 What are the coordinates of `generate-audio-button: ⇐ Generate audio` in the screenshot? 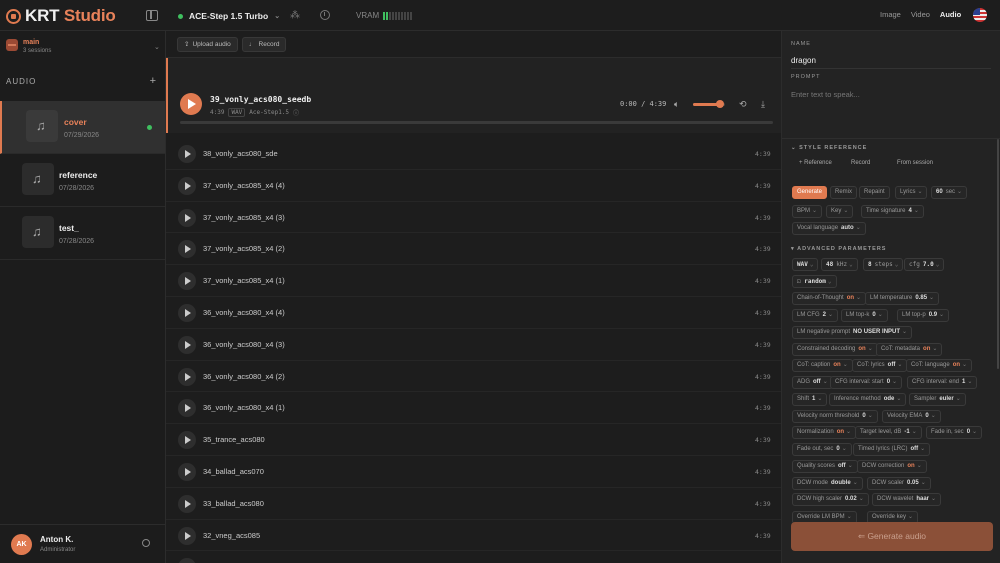 It's located at (892, 536).